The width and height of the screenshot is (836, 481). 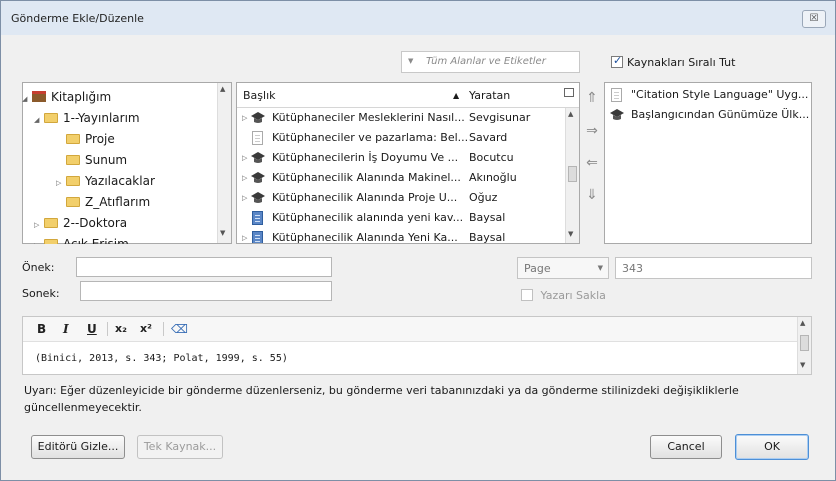 I want to click on item-creator: Akınoğlu, so click(x=493, y=177).